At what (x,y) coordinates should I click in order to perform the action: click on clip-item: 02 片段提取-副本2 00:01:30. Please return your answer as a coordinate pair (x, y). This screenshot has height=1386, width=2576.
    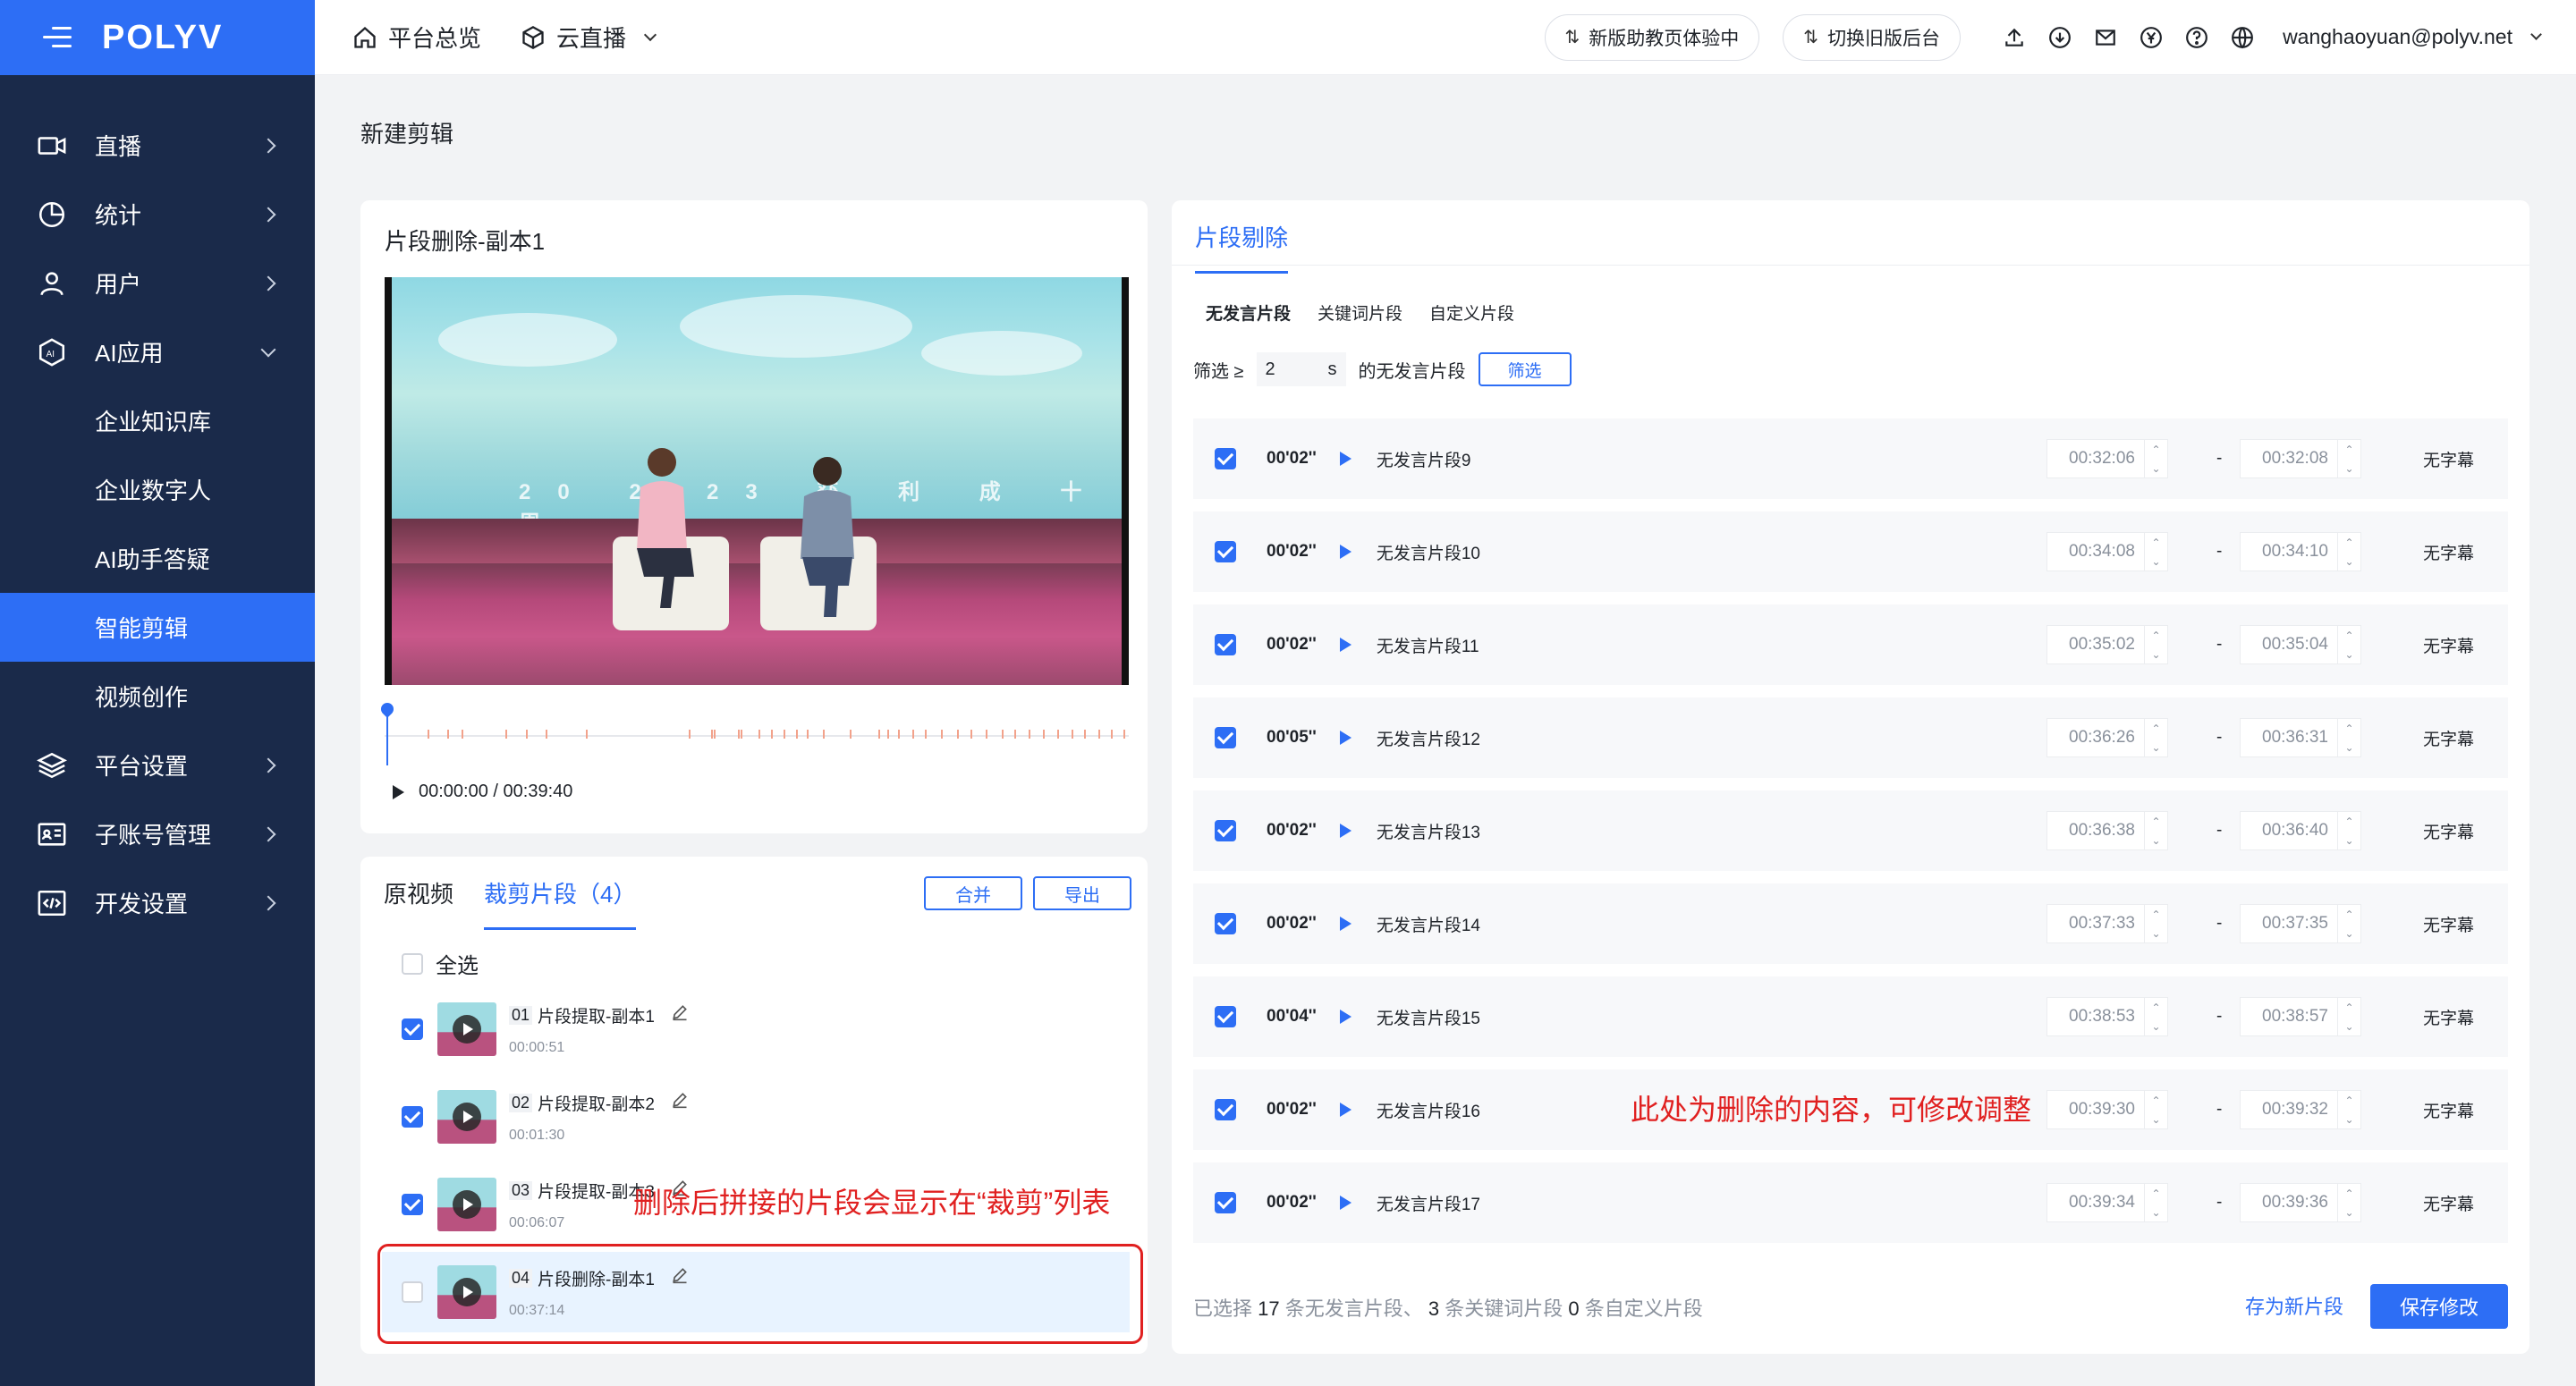
    Looking at the image, I should click on (756, 1117).